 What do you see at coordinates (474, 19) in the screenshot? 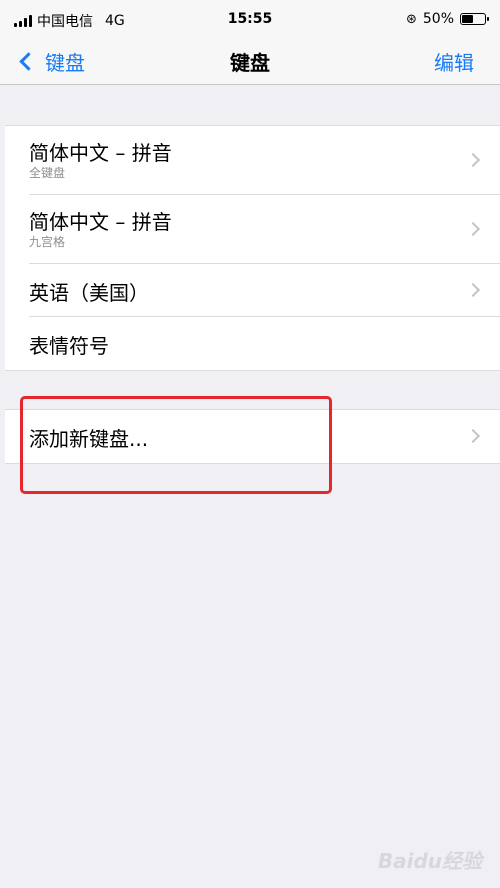
I see `battery-icon` at bounding box center [474, 19].